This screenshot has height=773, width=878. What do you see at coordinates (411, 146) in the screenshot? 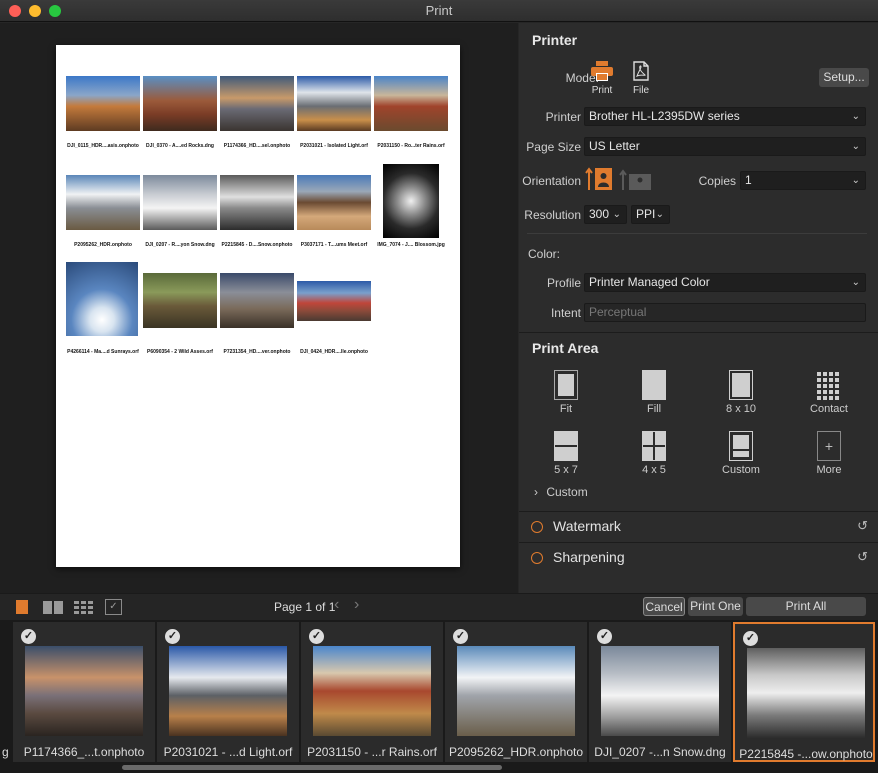
I see `paper-photo-caption: P2031150 - Ro...ter Rains.orf` at bounding box center [411, 146].